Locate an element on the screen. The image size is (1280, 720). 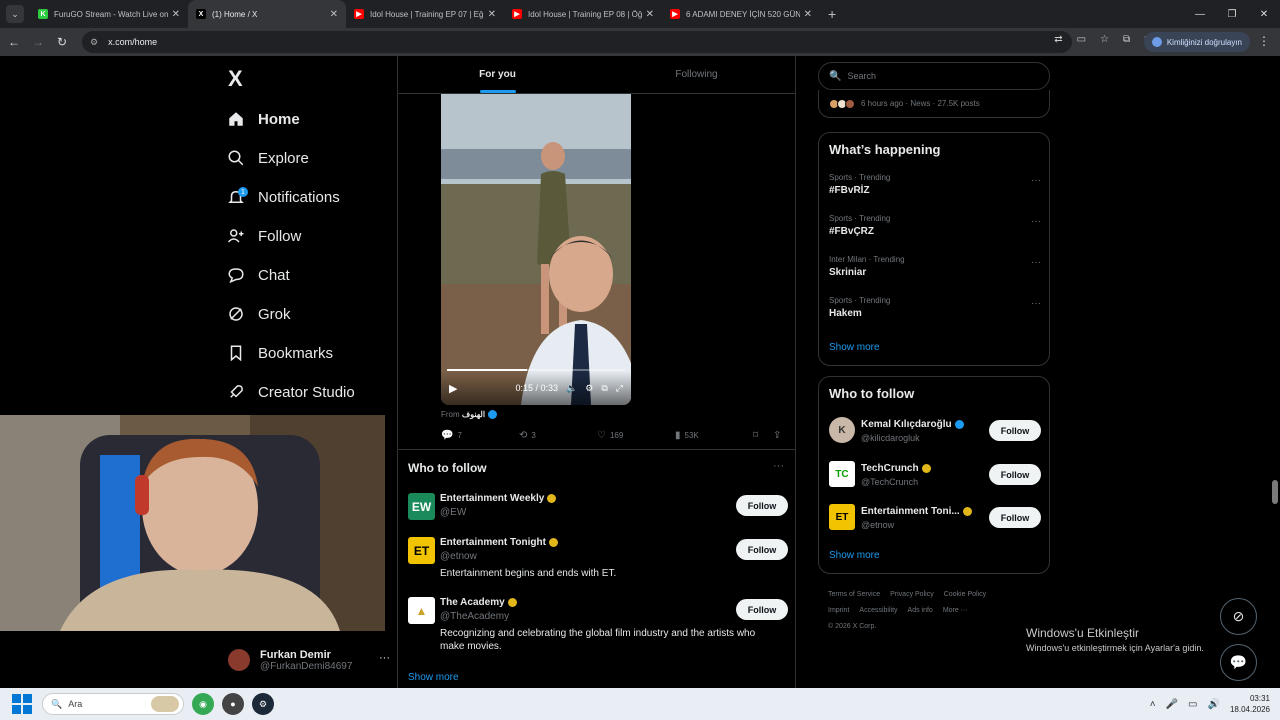
post-video: ▶ 0:15 / 0:33 🔈 ⚙ ⧉ ⤢ is located at coordinates (536, 249).